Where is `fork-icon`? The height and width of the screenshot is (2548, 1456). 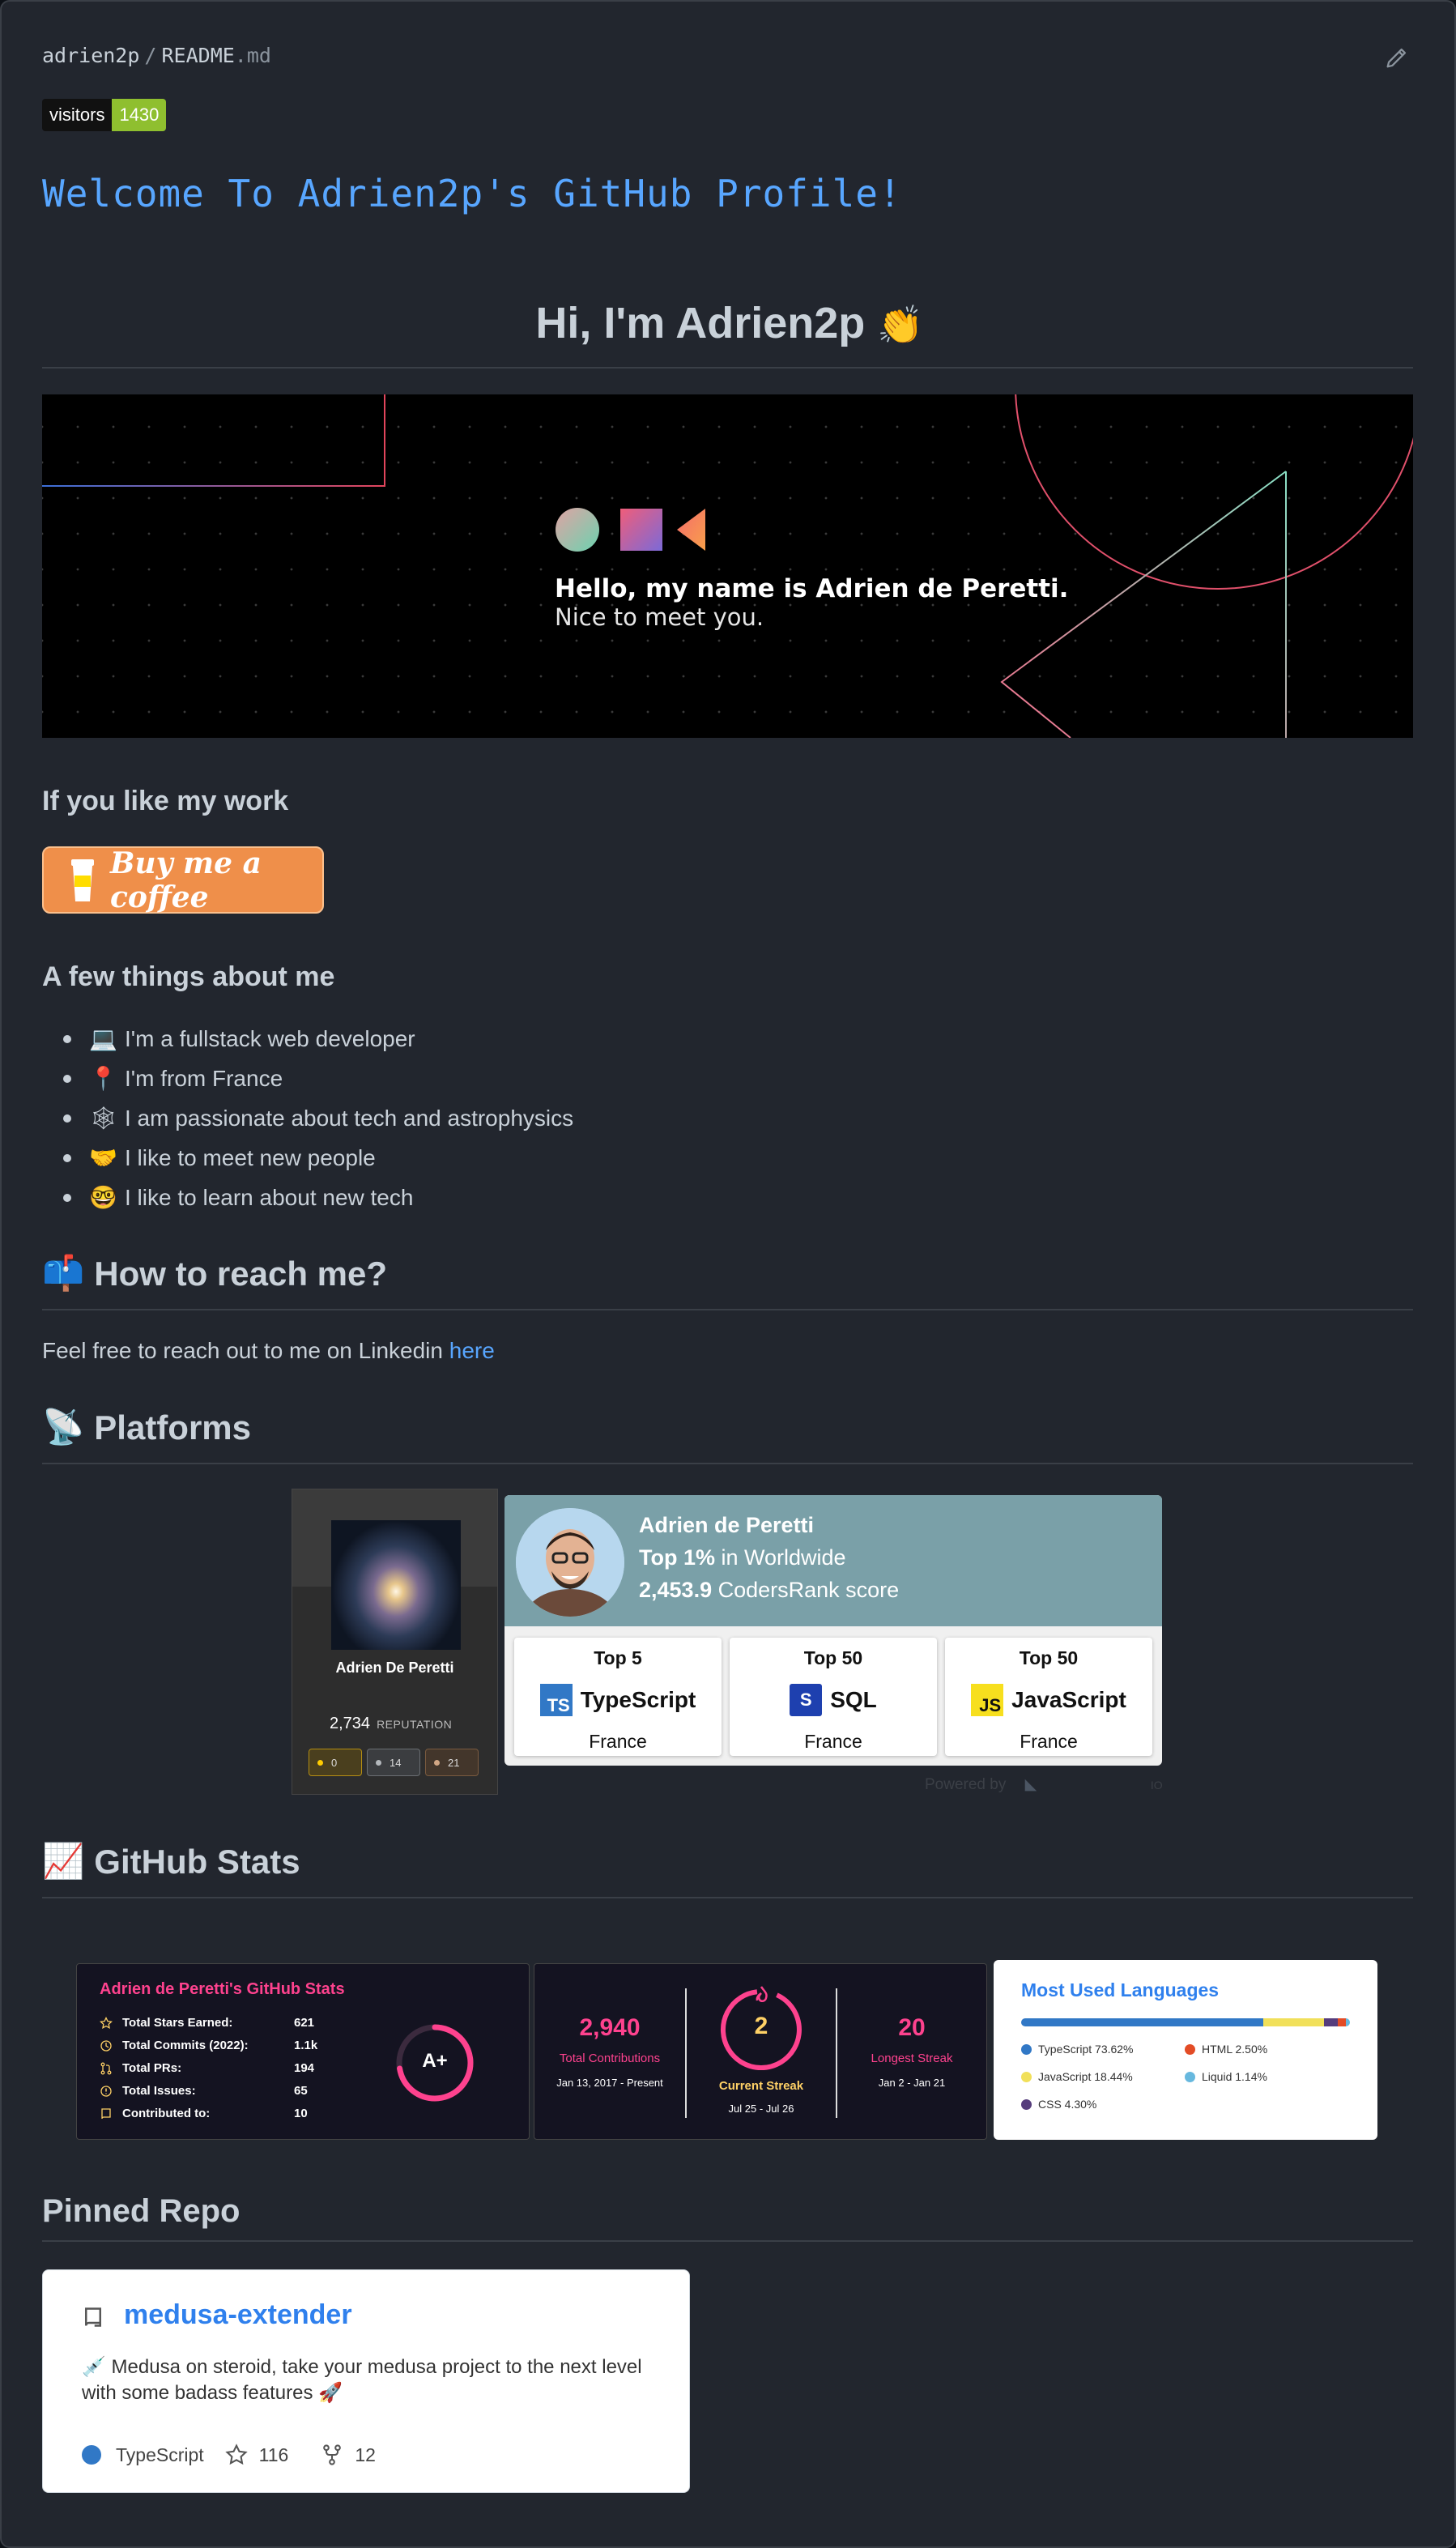
fork-icon is located at coordinates (332, 2455).